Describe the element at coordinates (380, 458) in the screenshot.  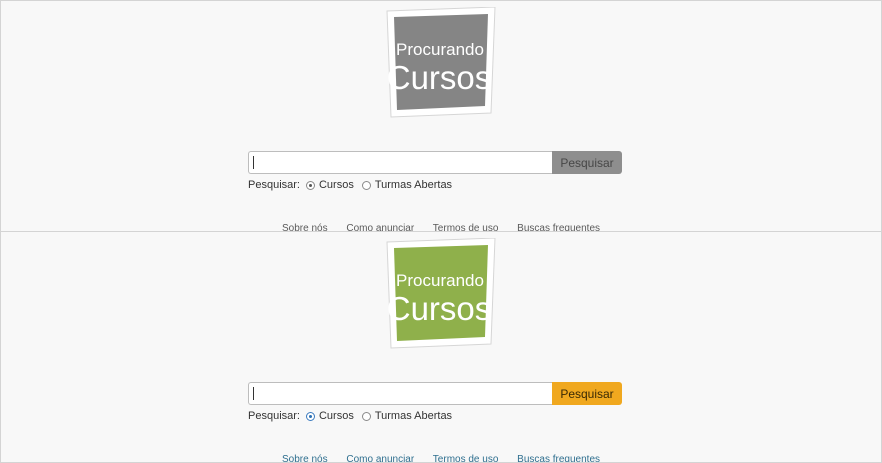
I see `footer-link-como-anunciar: Como anunciar` at that location.